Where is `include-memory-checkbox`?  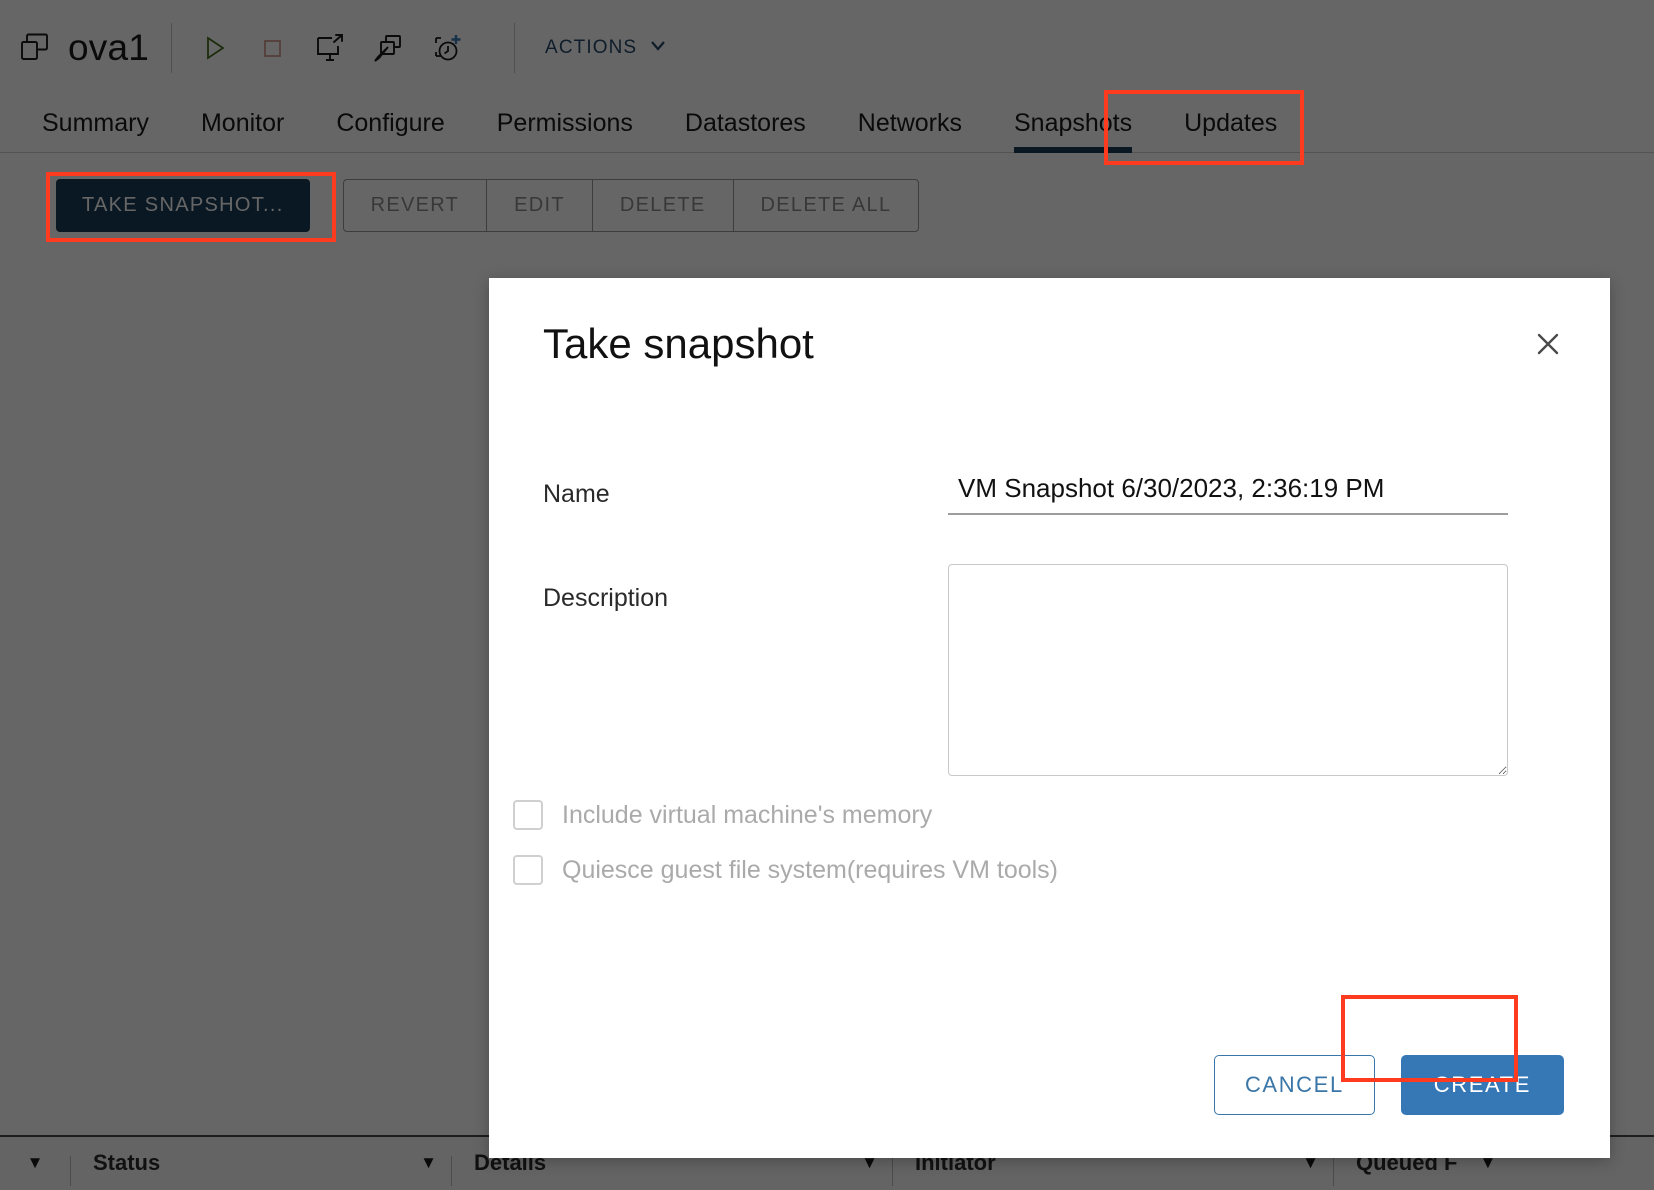 include-memory-checkbox is located at coordinates (528, 815).